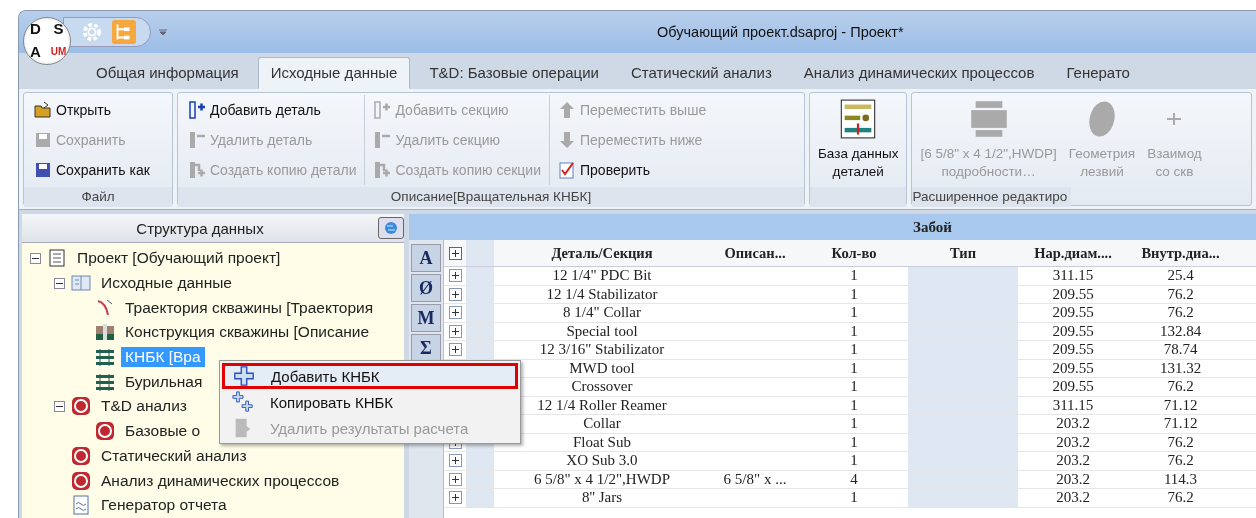 The image size is (1256, 518). What do you see at coordinates (854, 253) in the screenshot?
I see `column-header: Кол-во` at bounding box center [854, 253].